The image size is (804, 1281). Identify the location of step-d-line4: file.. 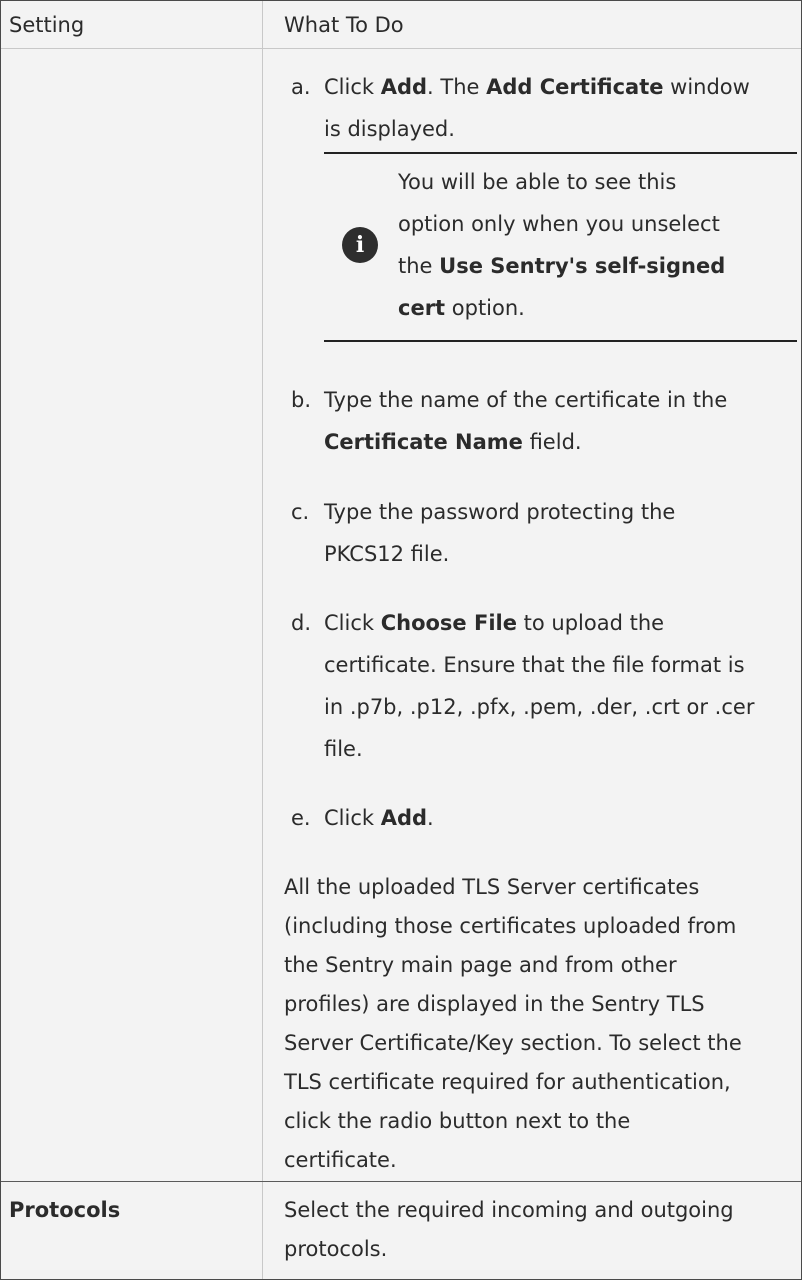
(343, 749).